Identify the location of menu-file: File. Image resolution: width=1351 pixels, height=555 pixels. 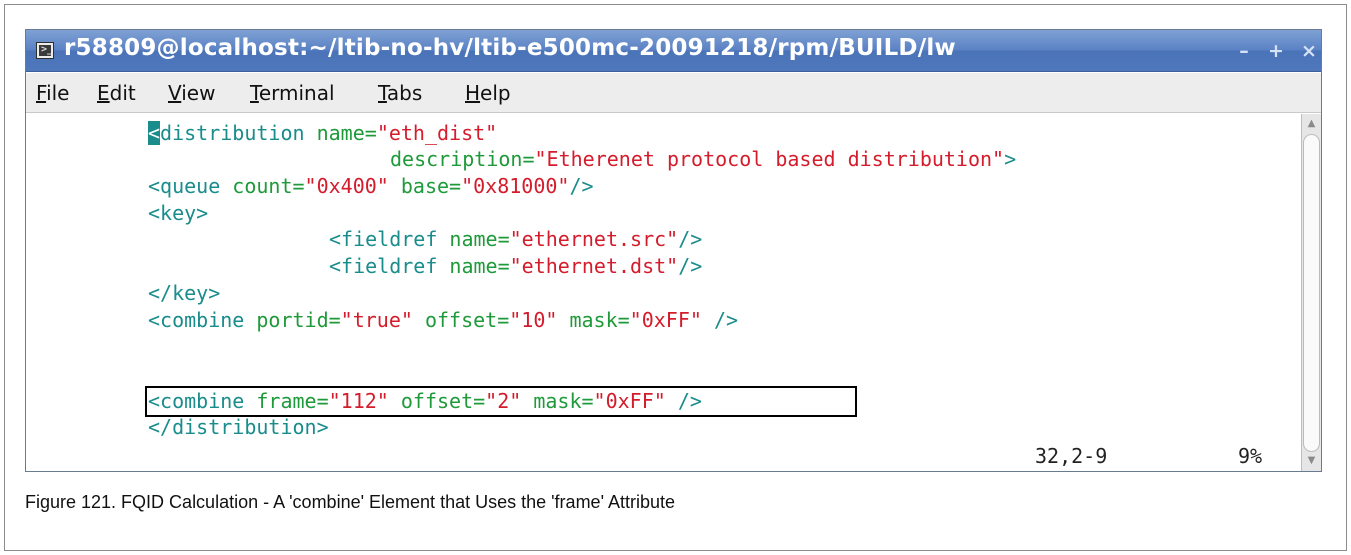
(52, 93).